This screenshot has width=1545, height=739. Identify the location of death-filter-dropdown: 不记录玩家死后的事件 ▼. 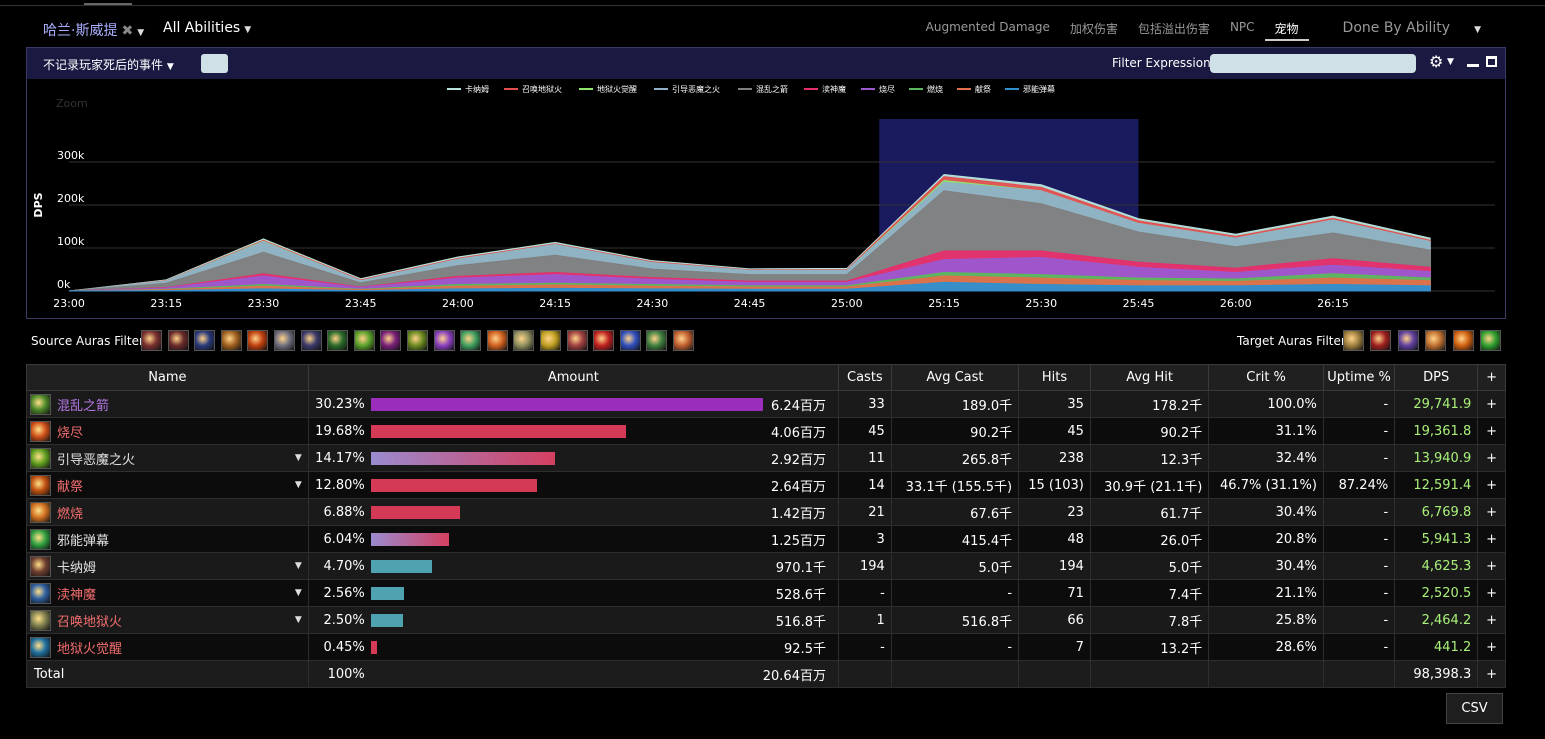
(108, 64).